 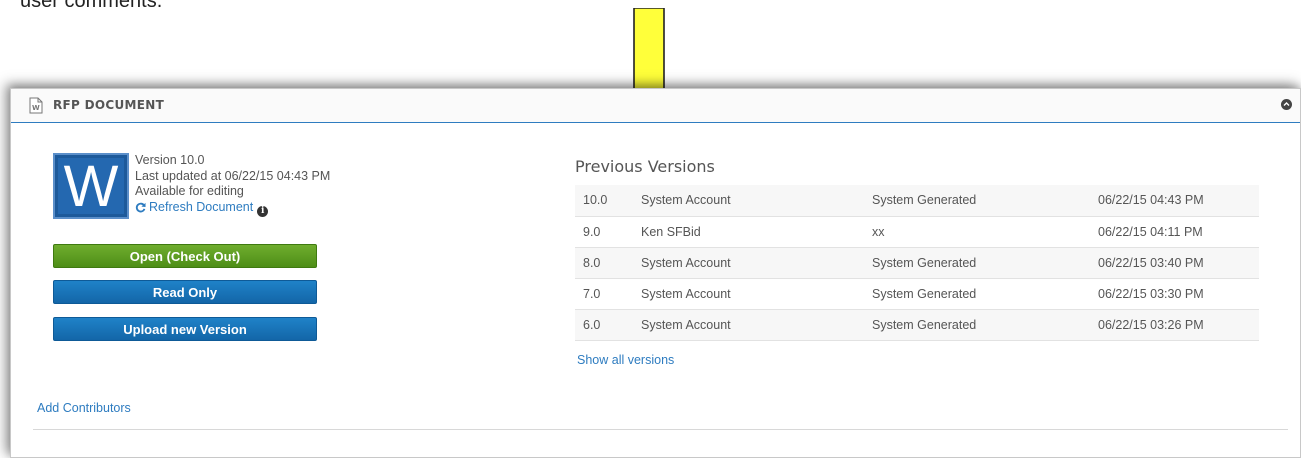 What do you see at coordinates (84, 408) in the screenshot?
I see `add-contributors-link: Add Contributors` at bounding box center [84, 408].